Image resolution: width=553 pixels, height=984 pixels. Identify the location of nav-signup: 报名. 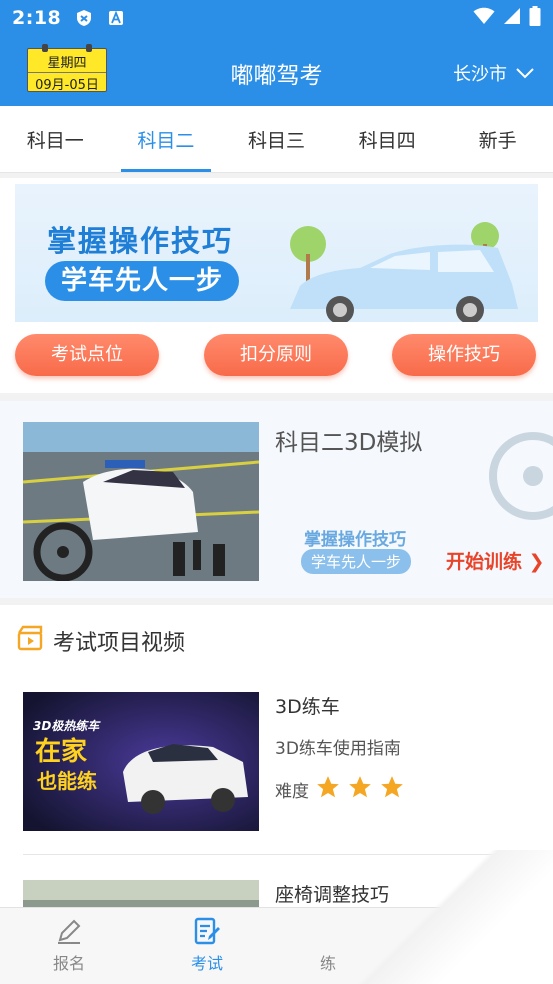
(69, 946).